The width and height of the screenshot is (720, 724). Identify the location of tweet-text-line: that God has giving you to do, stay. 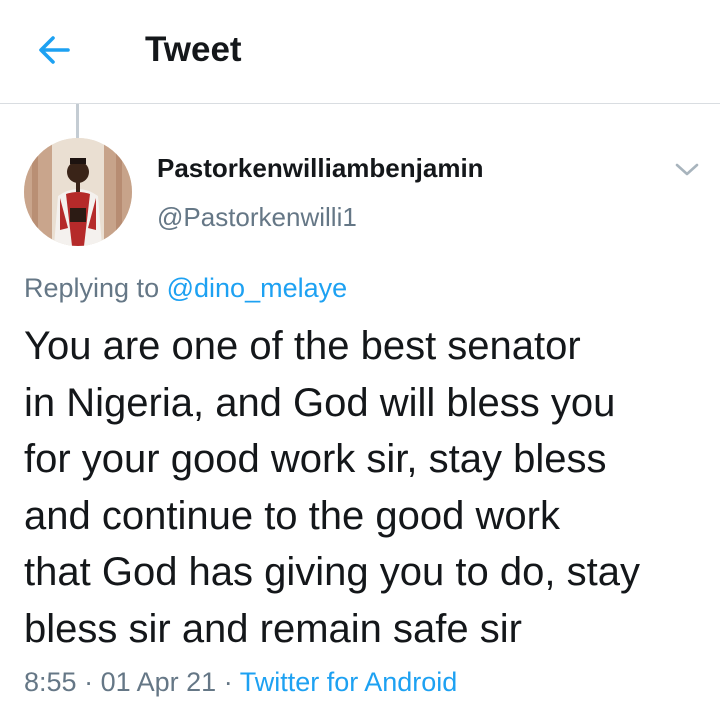
(332, 572).